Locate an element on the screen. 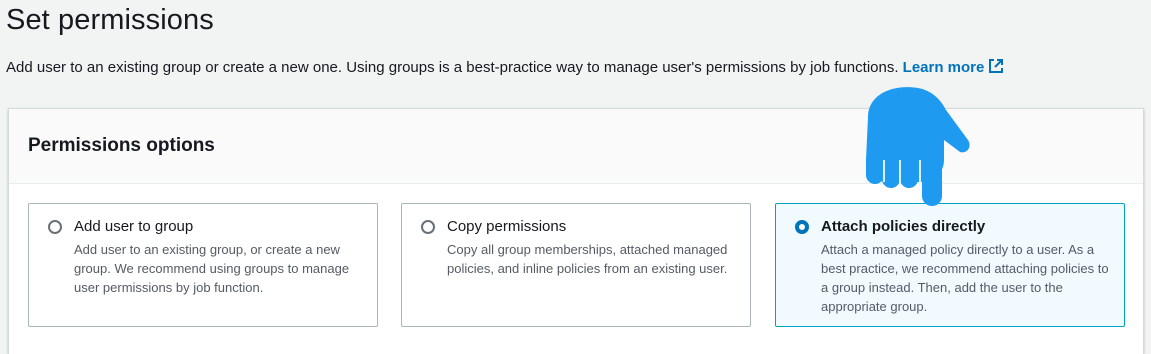  radio-add-user-to-group is located at coordinates (55, 227).